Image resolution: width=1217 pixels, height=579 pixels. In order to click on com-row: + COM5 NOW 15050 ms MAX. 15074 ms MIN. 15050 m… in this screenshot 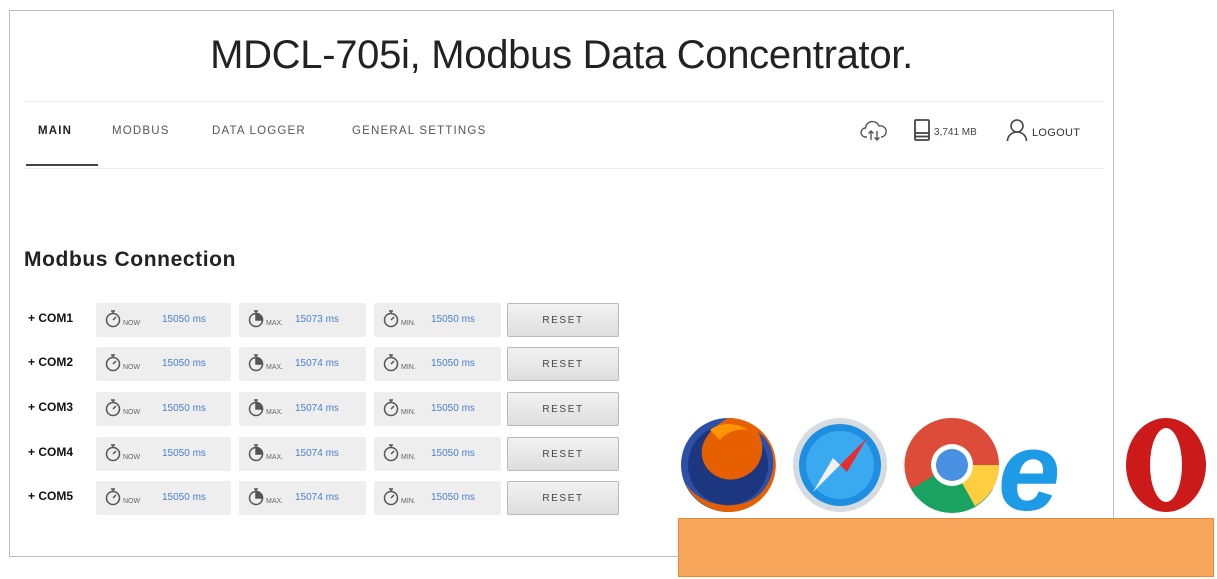, I will do `click(328, 498)`.